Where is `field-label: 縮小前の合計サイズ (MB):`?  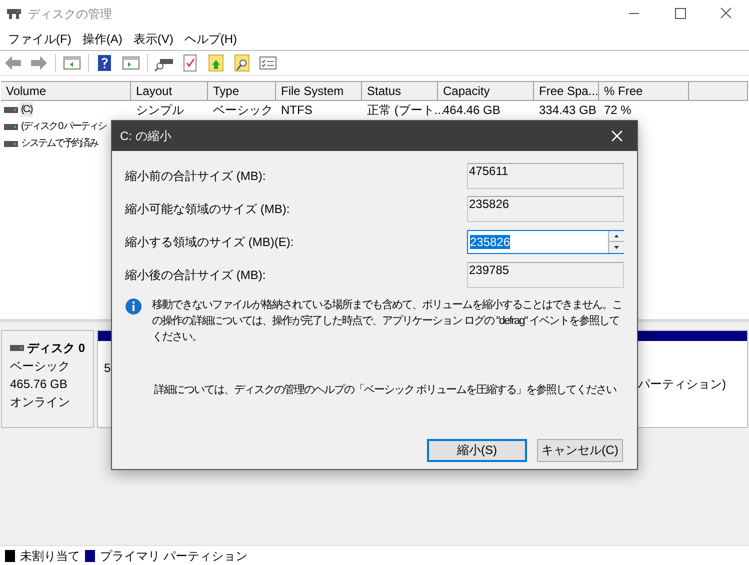 field-label: 縮小前の合計サイズ (MB): is located at coordinates (196, 176).